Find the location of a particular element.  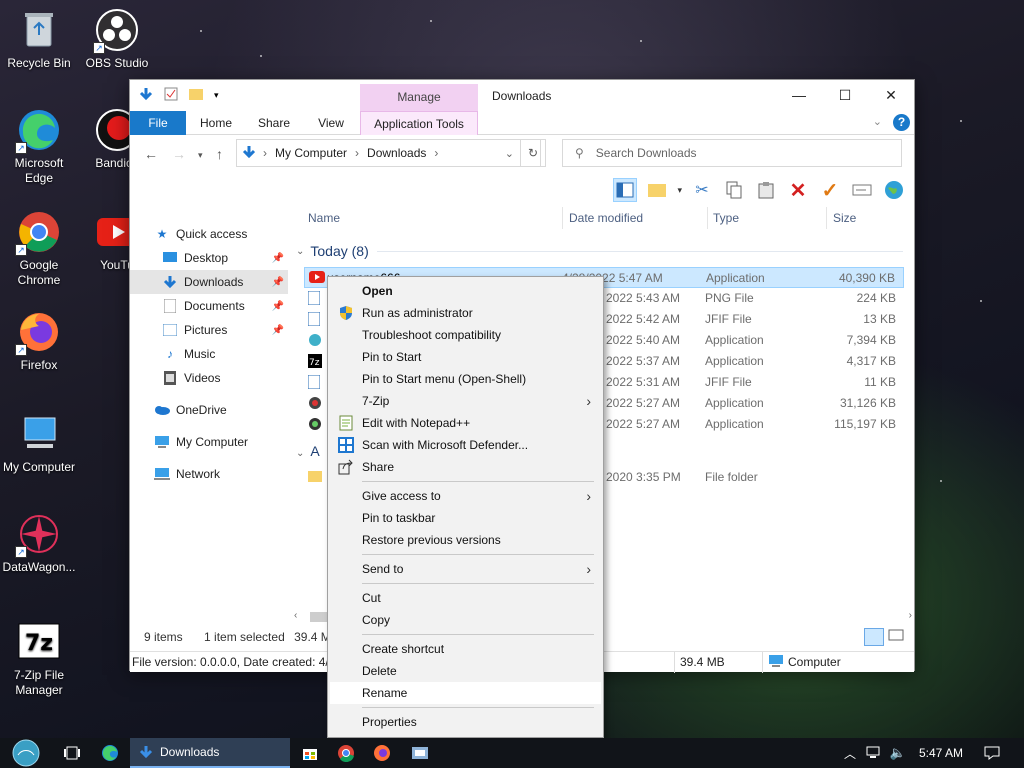

menu-open: Open is located at coordinates (465, 291).